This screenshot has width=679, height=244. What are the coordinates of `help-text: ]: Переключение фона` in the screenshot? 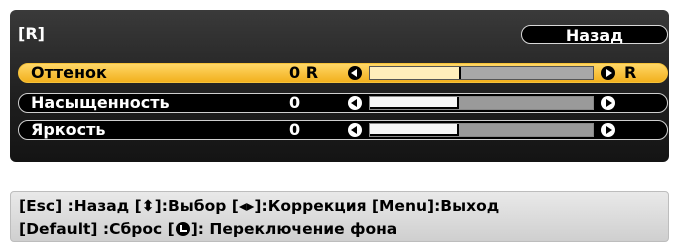 It's located at (294, 229).